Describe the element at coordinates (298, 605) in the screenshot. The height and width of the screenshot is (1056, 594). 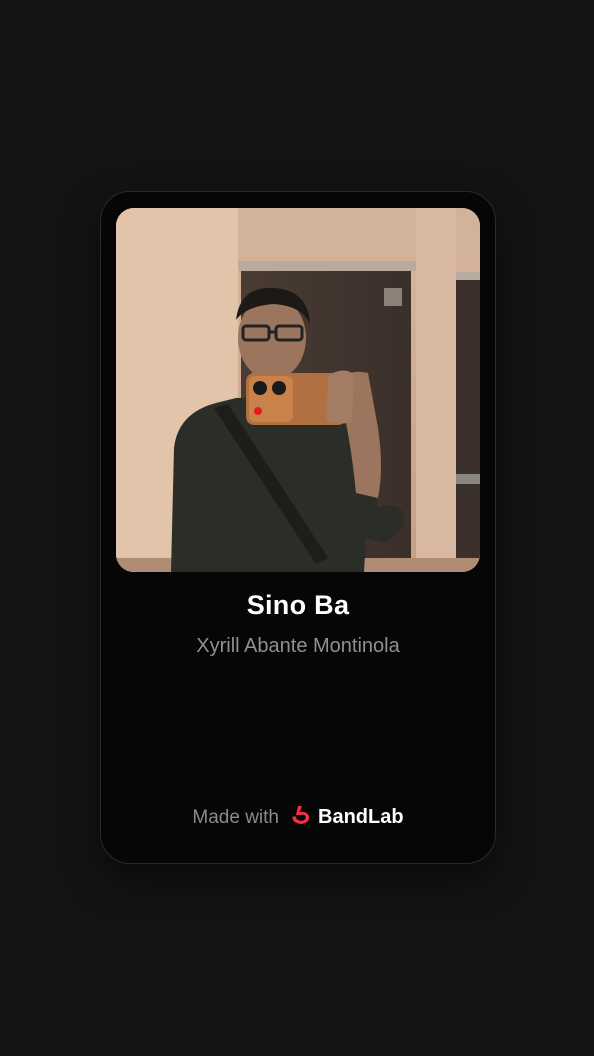
I see `track-title: Sino Ba` at that location.